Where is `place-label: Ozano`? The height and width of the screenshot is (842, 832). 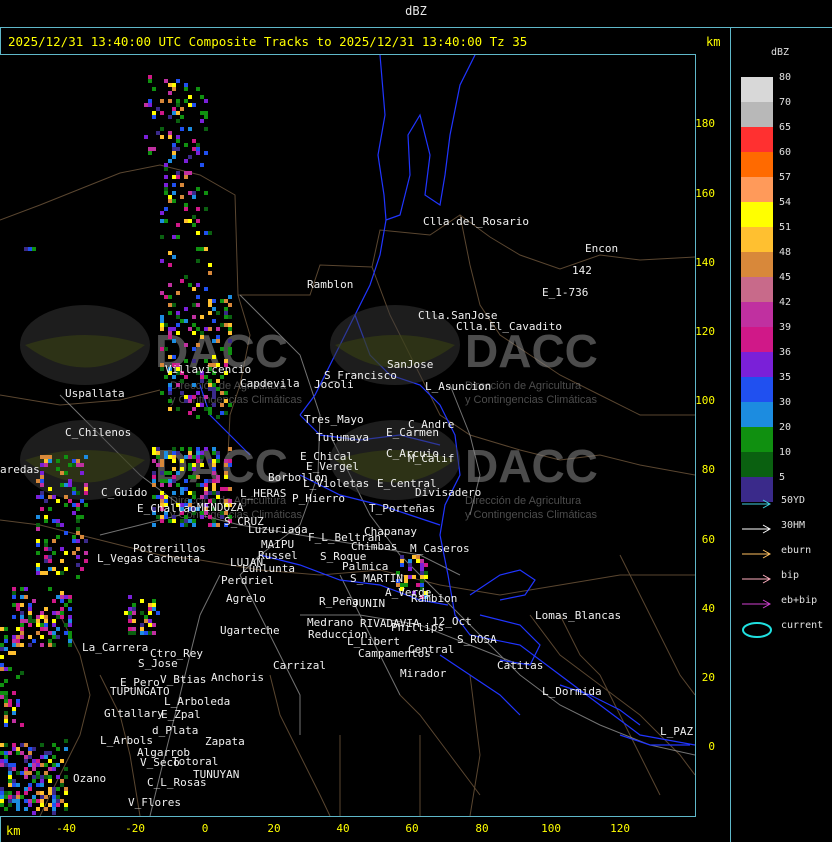
place-label: Ozano is located at coordinates (89, 778).